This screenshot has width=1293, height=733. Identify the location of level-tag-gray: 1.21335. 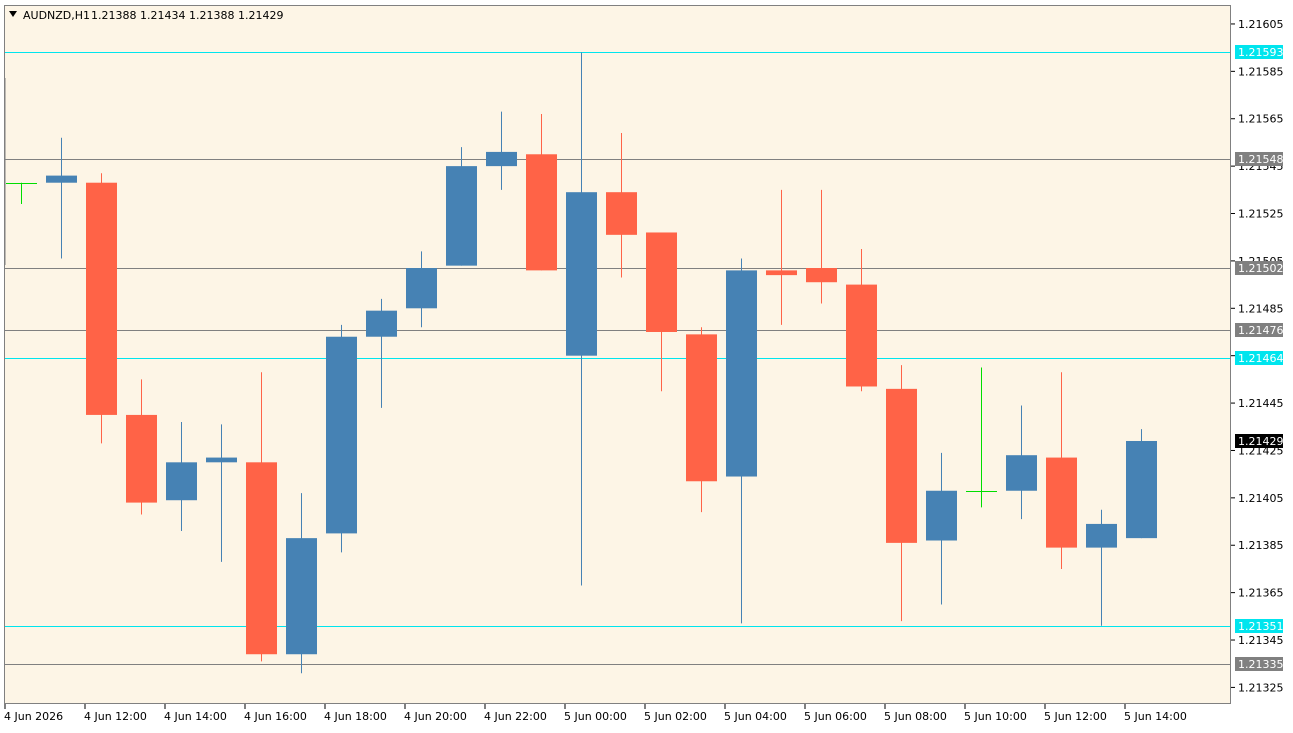
(1261, 664).